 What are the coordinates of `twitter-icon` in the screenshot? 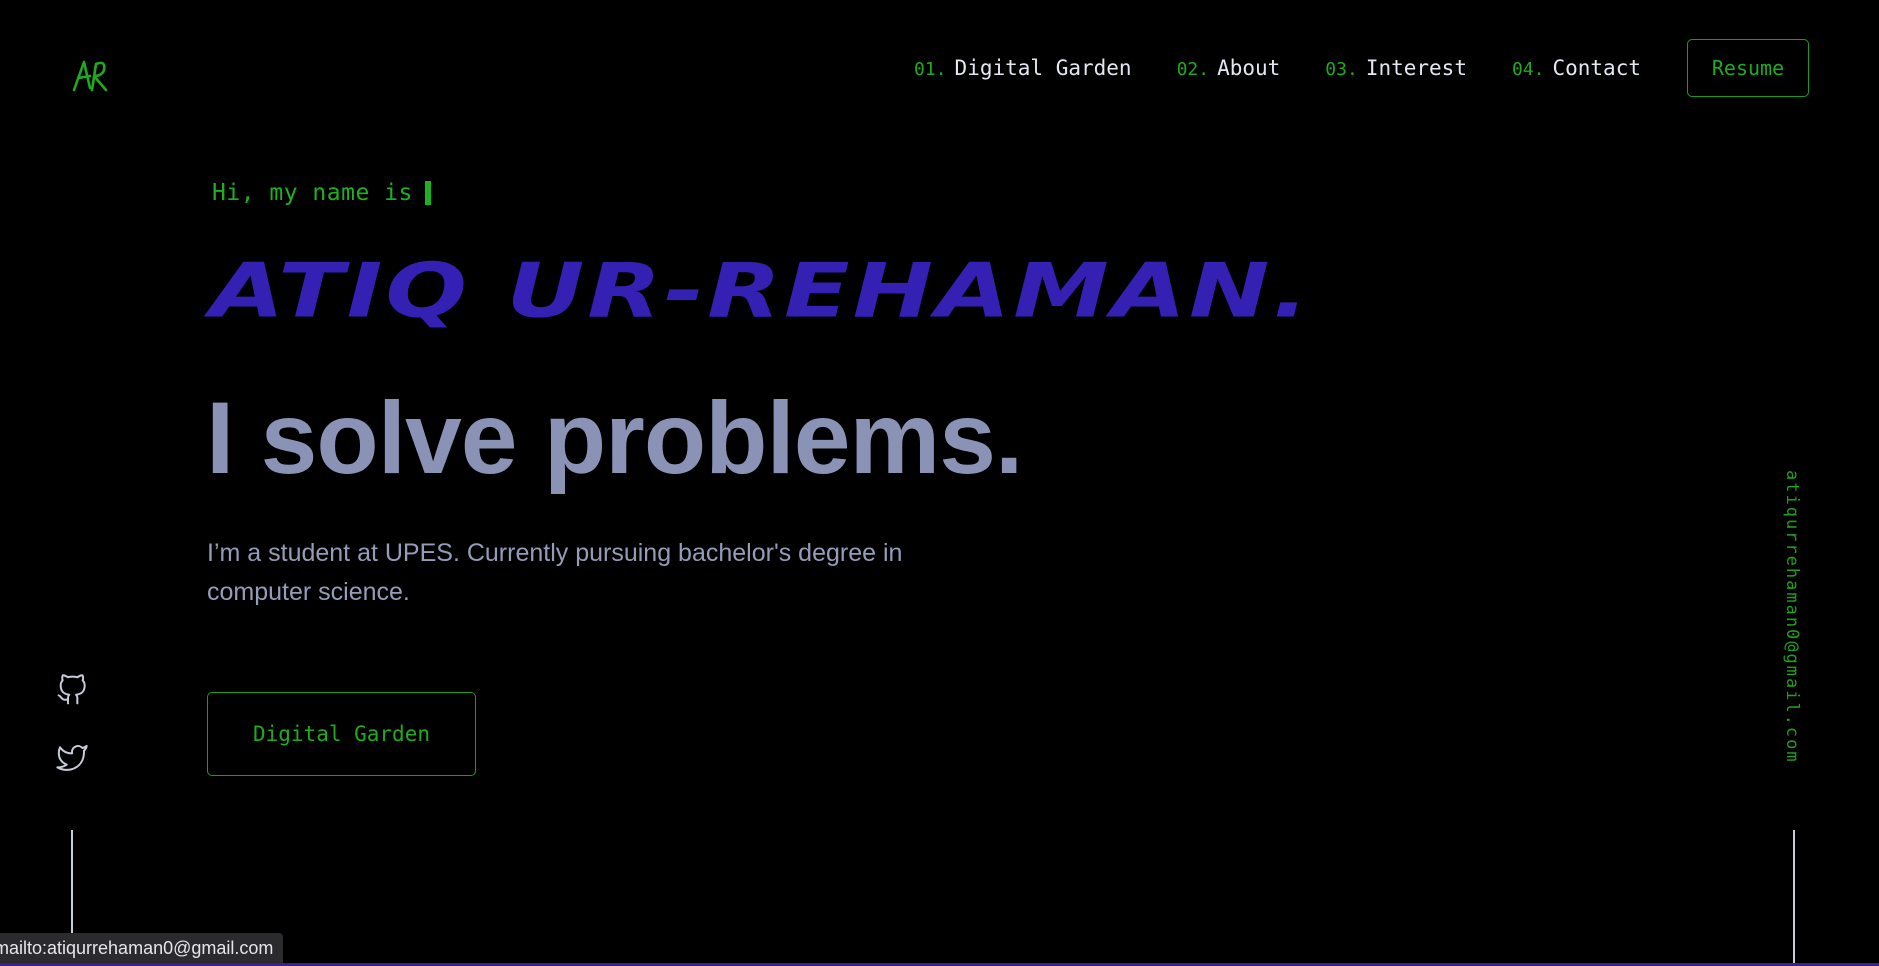 It's located at (72, 758).